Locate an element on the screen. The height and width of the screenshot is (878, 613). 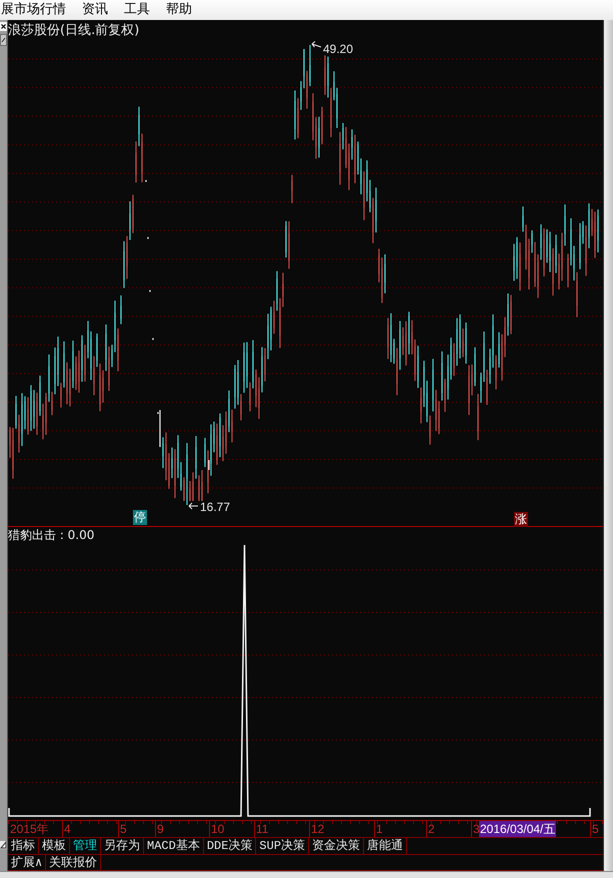
low-price-label: 16.77 is located at coordinates (215, 507).